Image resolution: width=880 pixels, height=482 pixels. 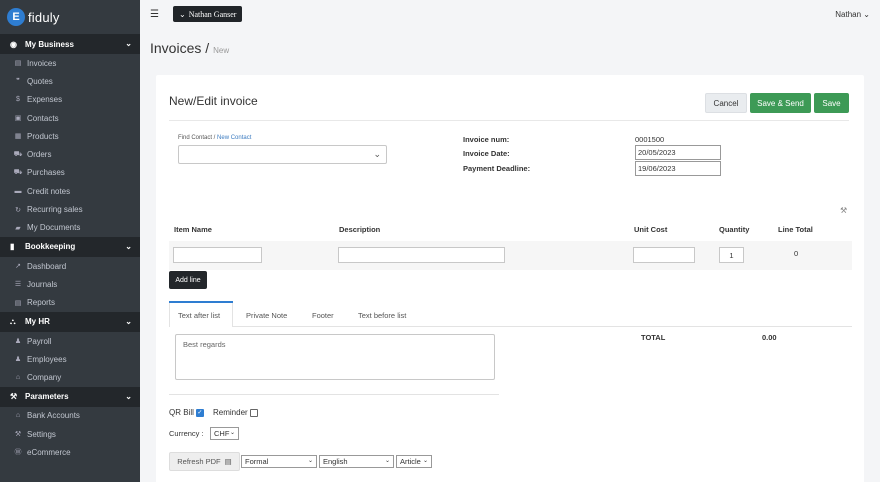 I want to click on sidebar-item-credit-notes: ▬ Credit notes, so click(x=70, y=191).